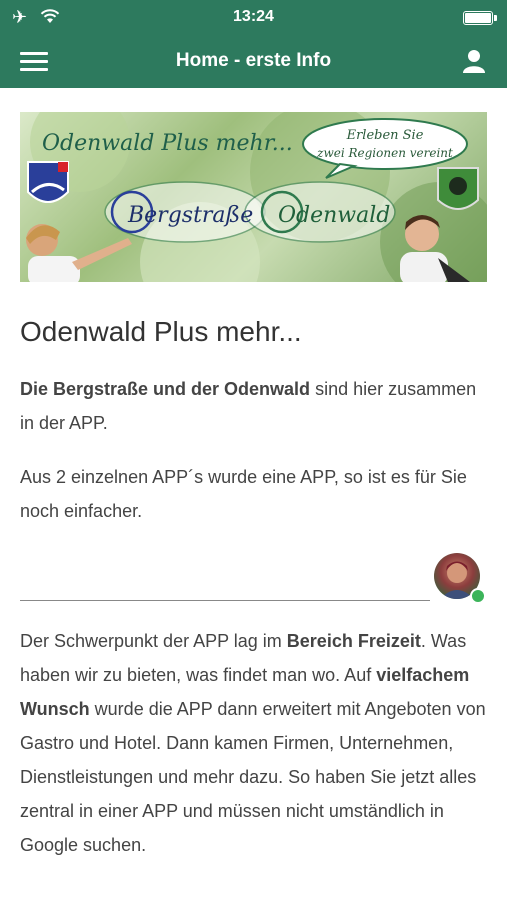  Describe the element at coordinates (34, 62) in the screenshot. I see `menu-button` at that location.